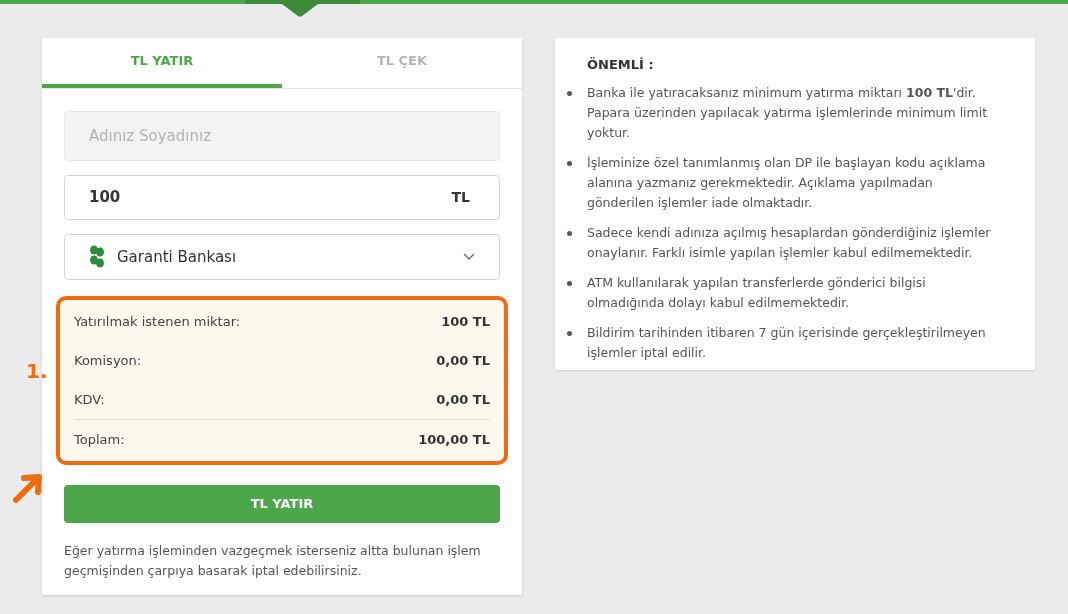 This screenshot has width=1068, height=614. What do you see at coordinates (162, 63) in the screenshot?
I see `tab: TL YATIR` at bounding box center [162, 63].